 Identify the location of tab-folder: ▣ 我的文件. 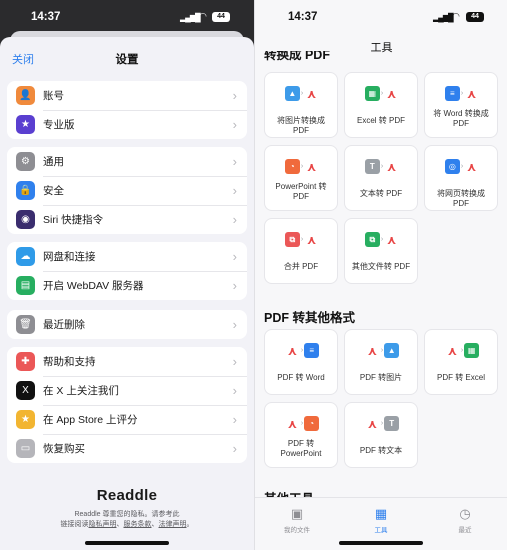
(297, 520).